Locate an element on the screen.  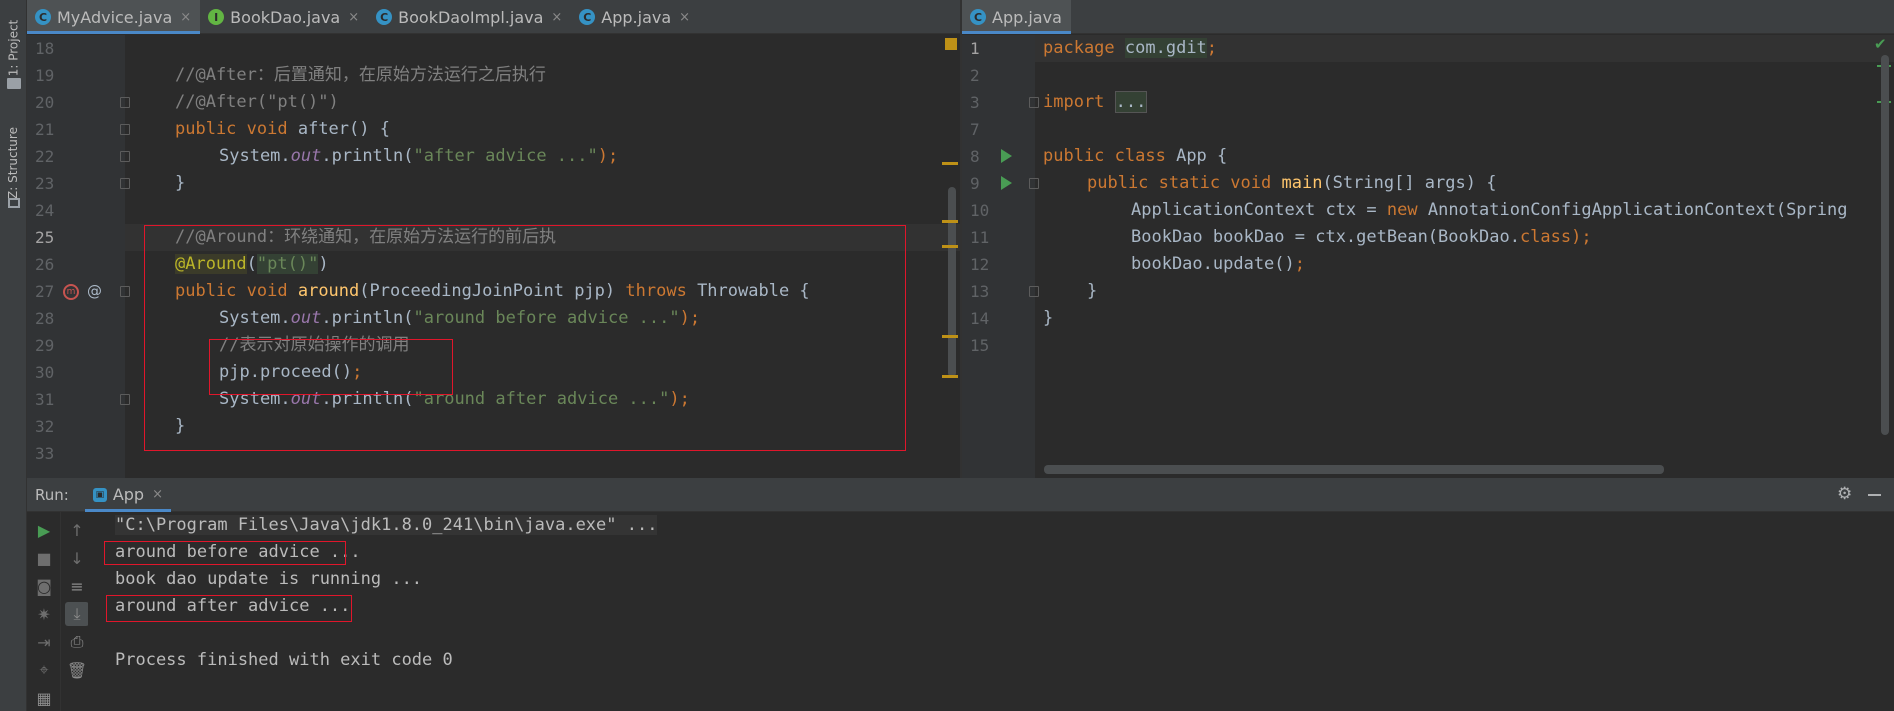
exit-icon: ⇥ is located at coordinates (44, 642).